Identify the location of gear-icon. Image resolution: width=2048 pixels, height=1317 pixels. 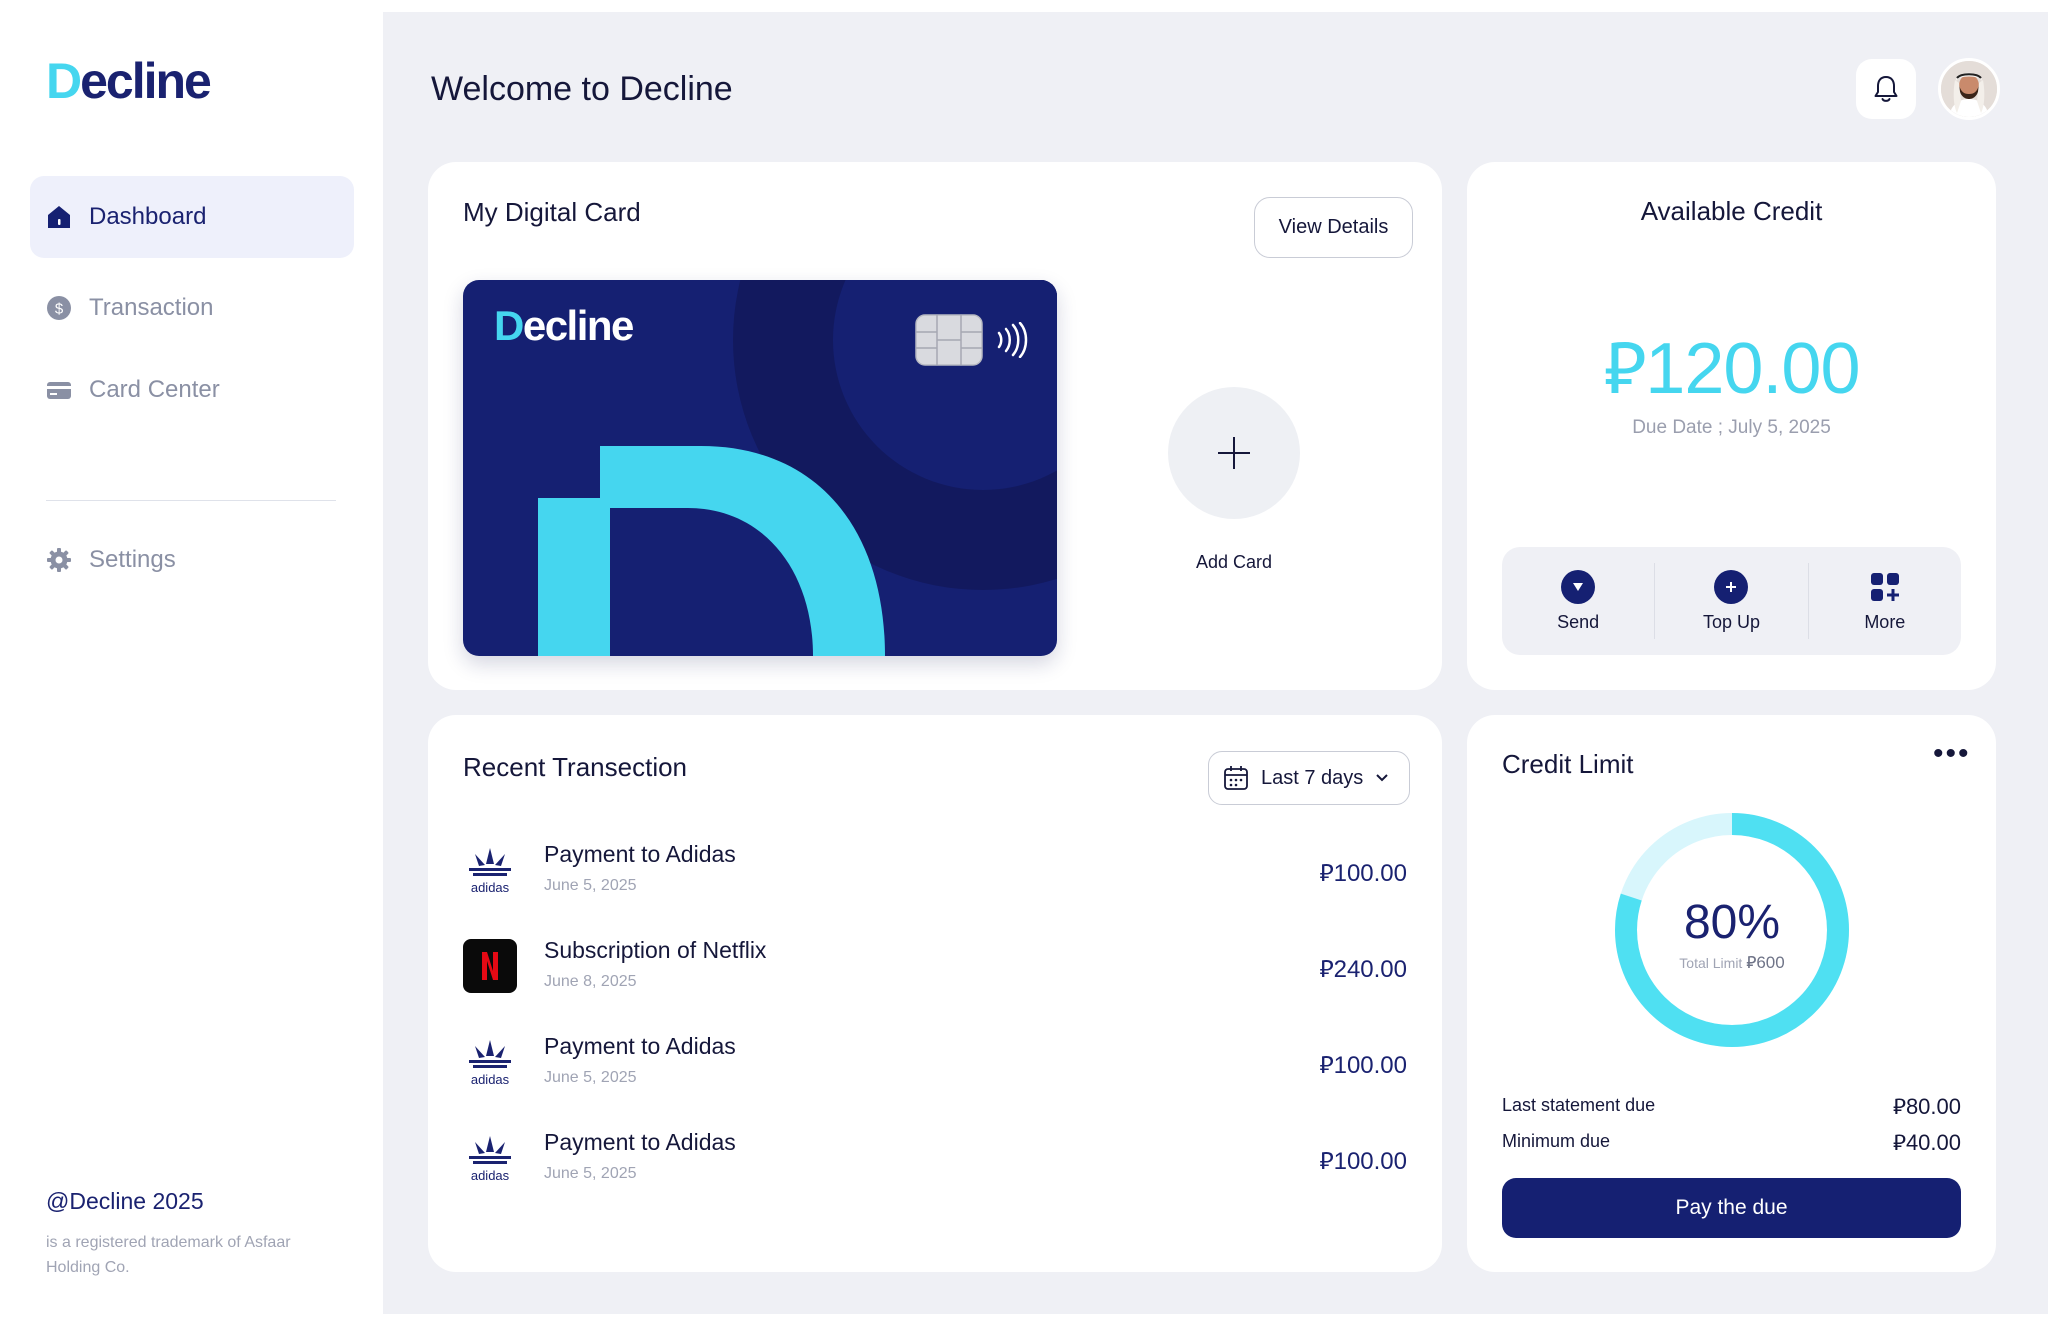
(59, 560).